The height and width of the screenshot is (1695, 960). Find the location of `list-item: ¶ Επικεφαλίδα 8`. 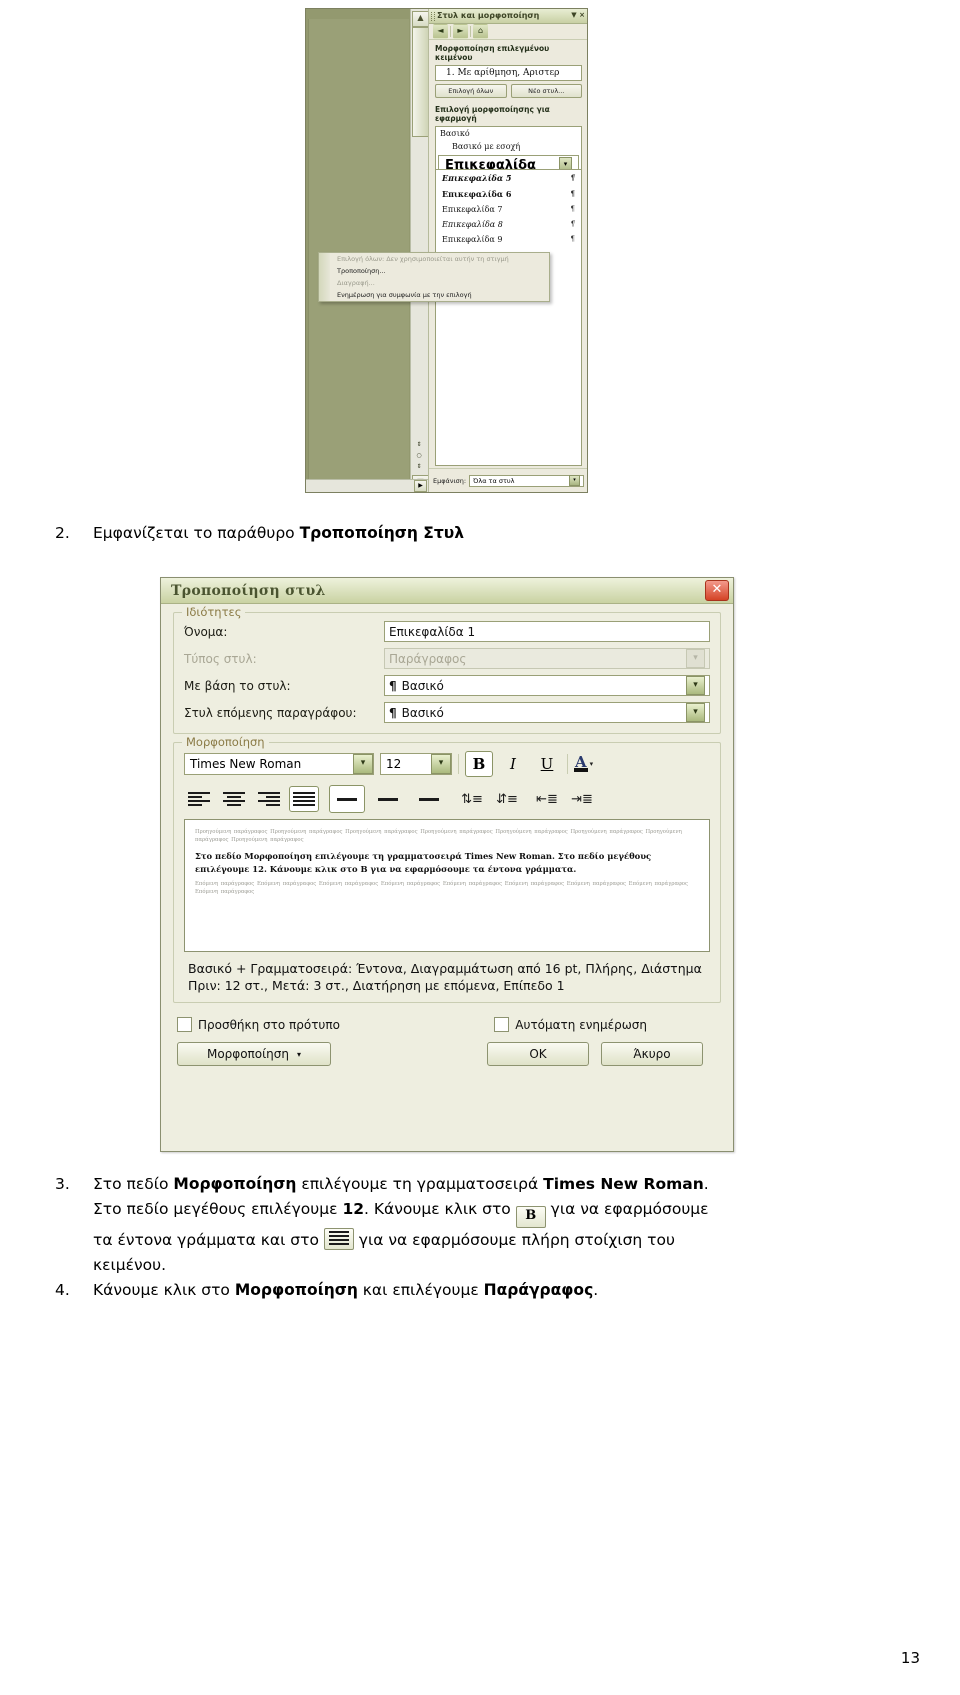

list-item: ¶ Επικεφαλίδα 8 is located at coordinates (508, 224).